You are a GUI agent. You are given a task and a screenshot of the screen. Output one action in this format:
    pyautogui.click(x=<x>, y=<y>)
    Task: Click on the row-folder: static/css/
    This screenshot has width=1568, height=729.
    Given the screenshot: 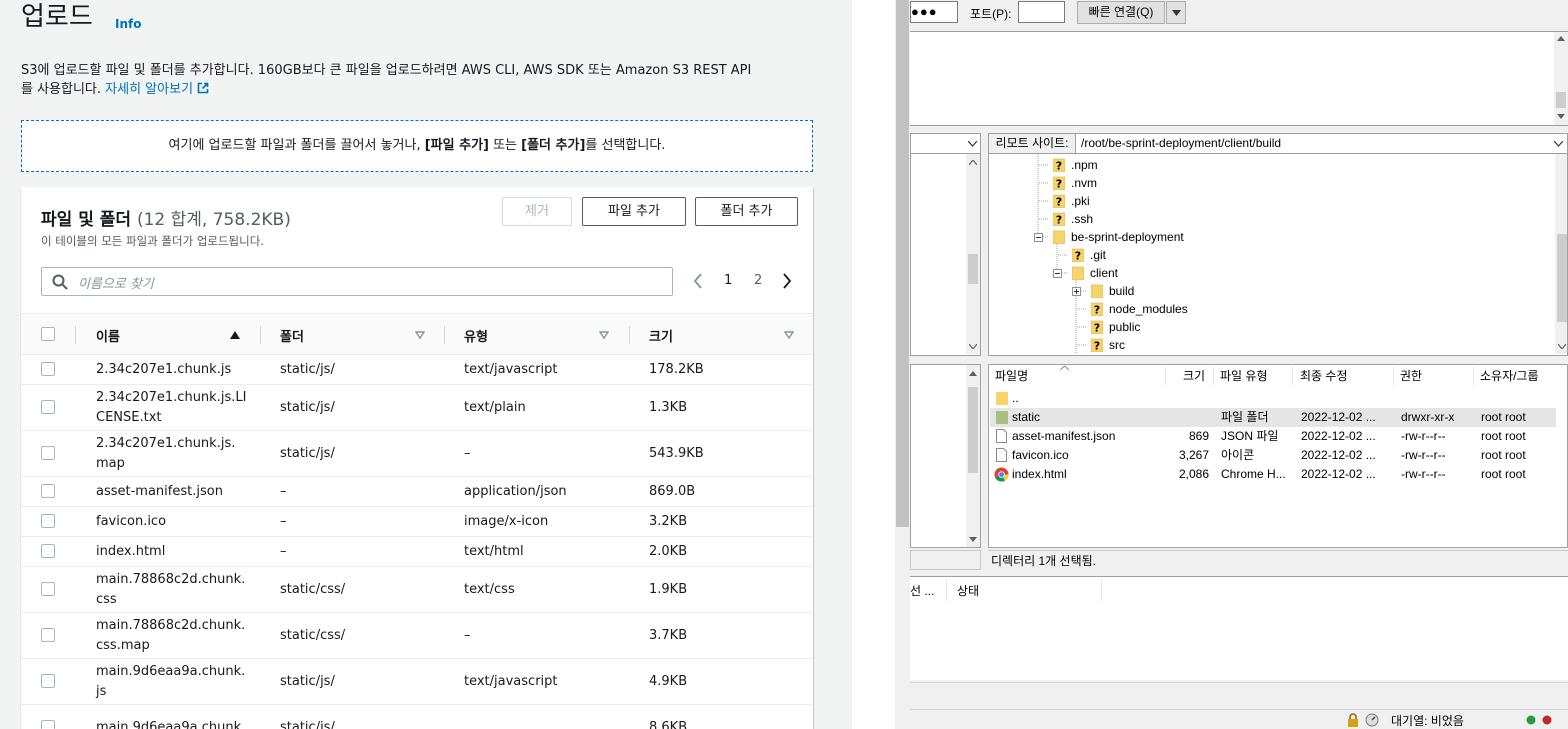 What is the action you would take?
    pyautogui.click(x=313, y=635)
    